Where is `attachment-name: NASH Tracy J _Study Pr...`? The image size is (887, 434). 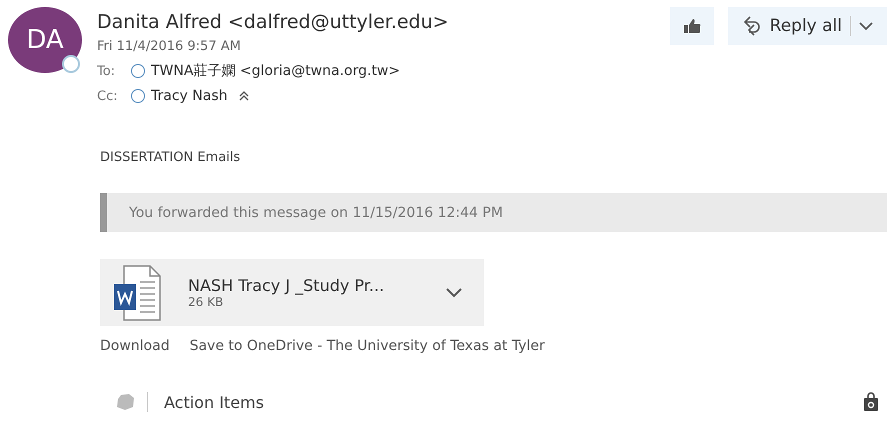 attachment-name: NASH Tracy J _Study Pr... is located at coordinates (287, 285).